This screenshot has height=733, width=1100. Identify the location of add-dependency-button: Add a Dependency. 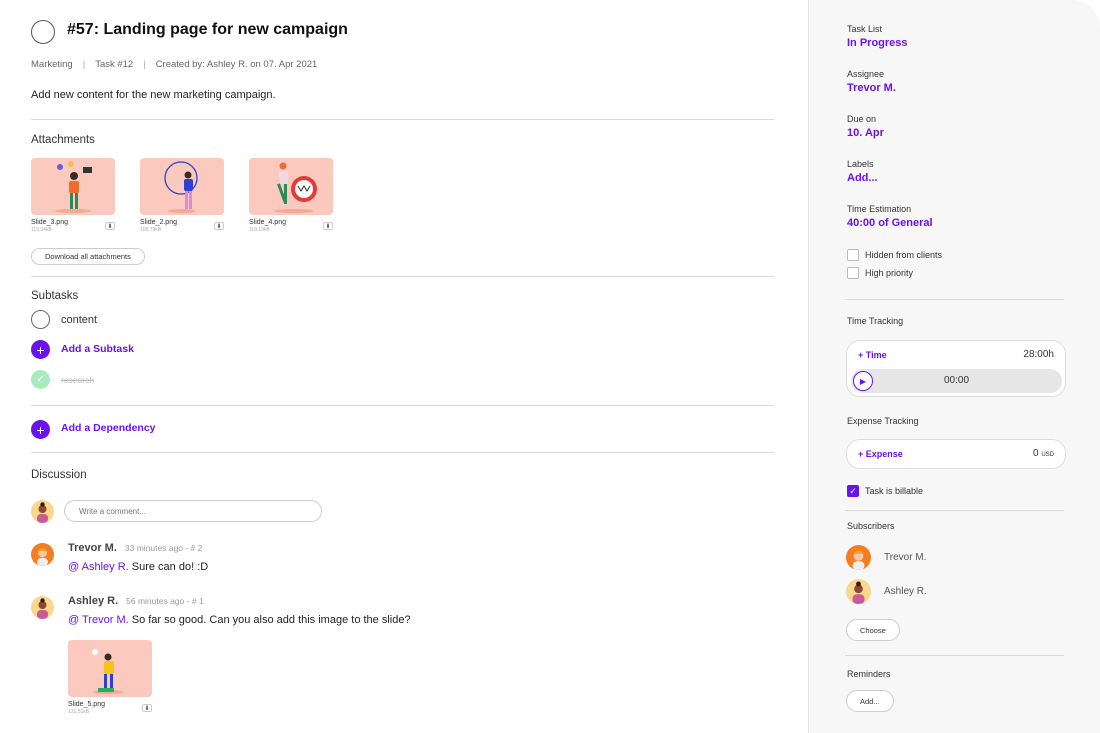
(108, 428).